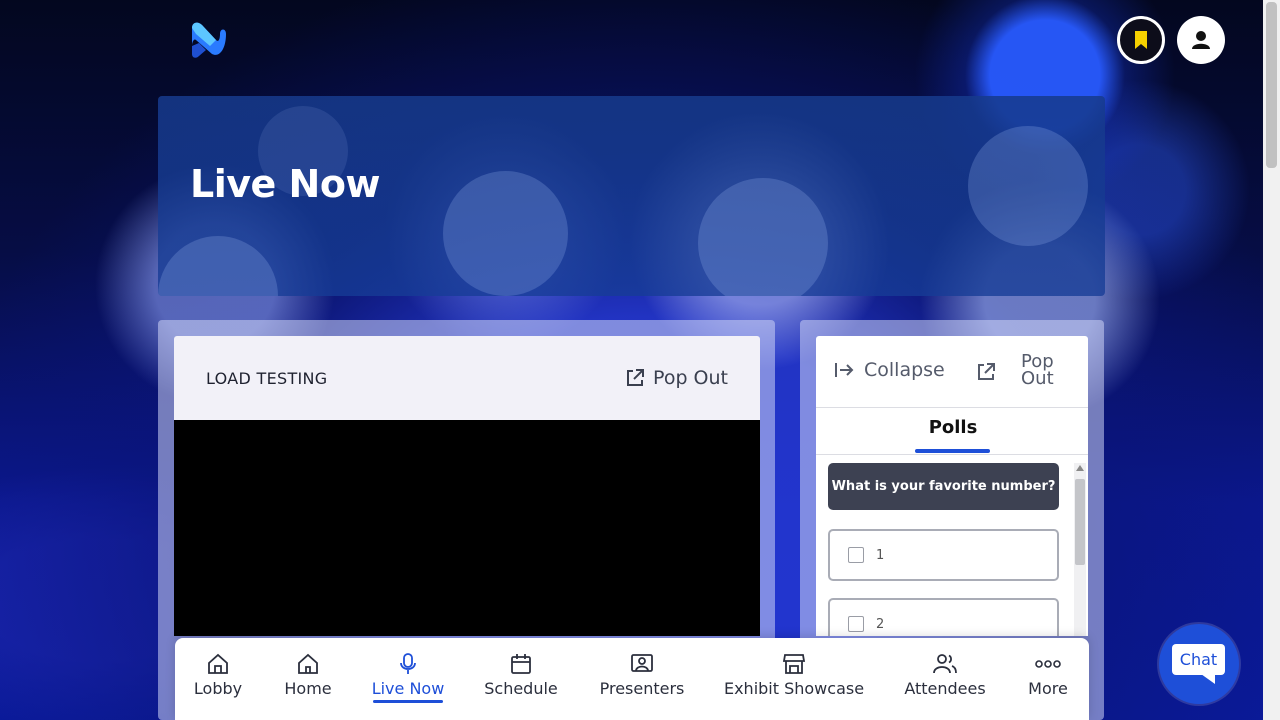 The width and height of the screenshot is (1280, 720). Describe the element at coordinates (1048, 688) in the screenshot. I see `nav-label: More` at that location.